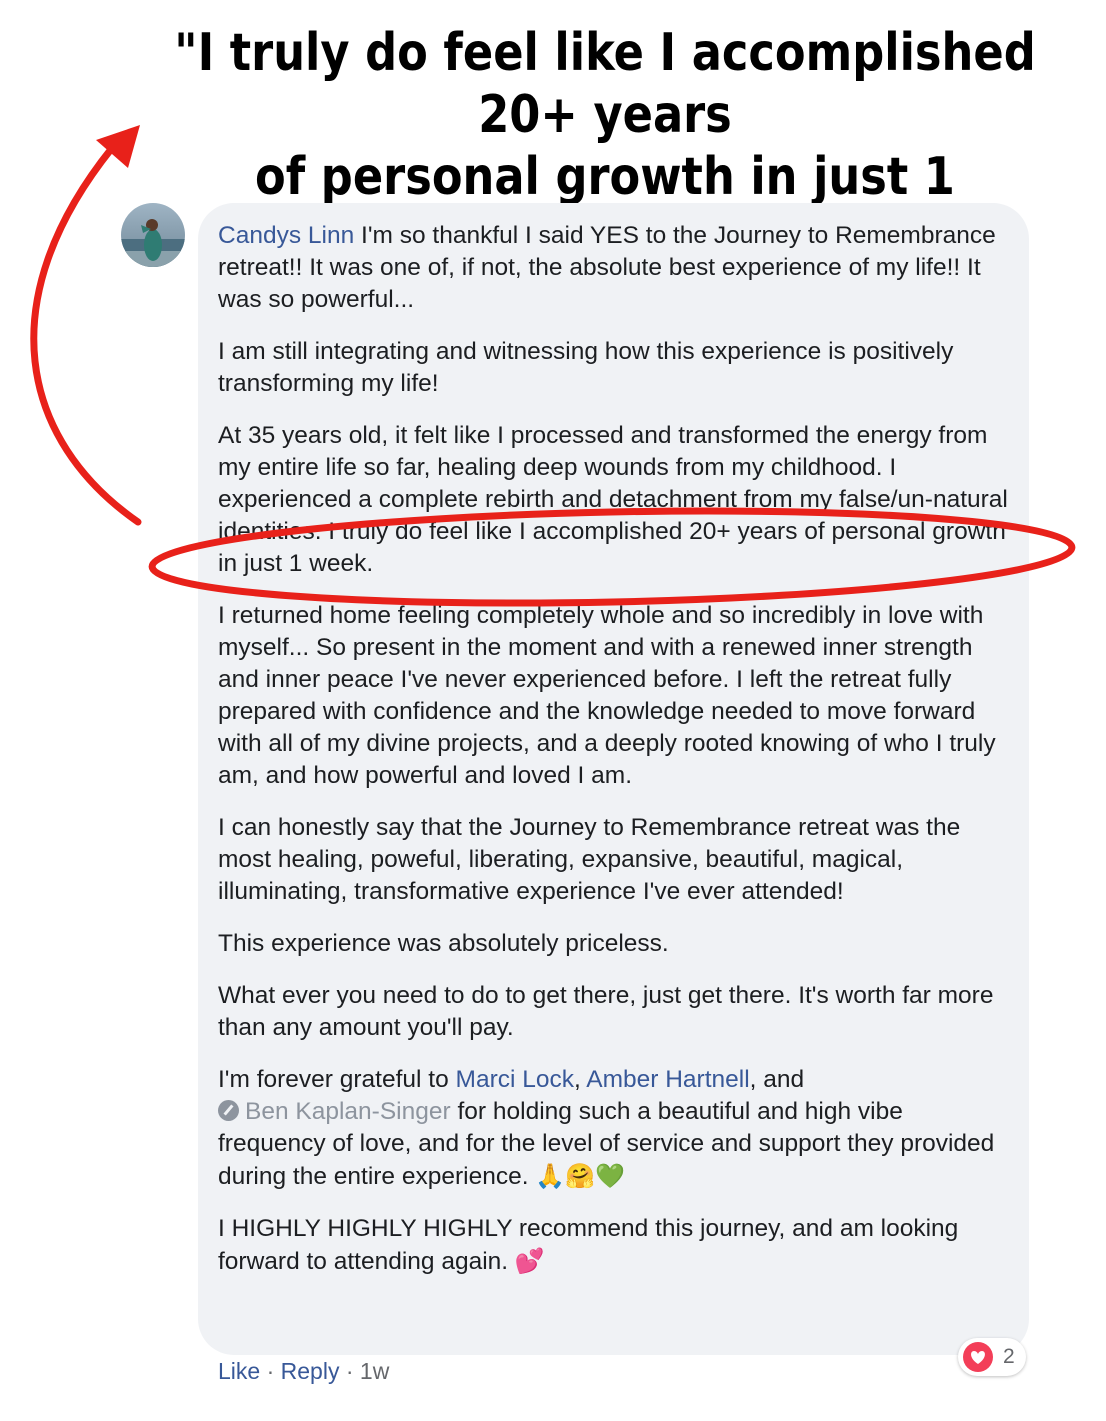 This screenshot has width=1106, height=1421. Describe the element at coordinates (580, 1079) in the screenshot. I see `comment-text: ,` at that location.